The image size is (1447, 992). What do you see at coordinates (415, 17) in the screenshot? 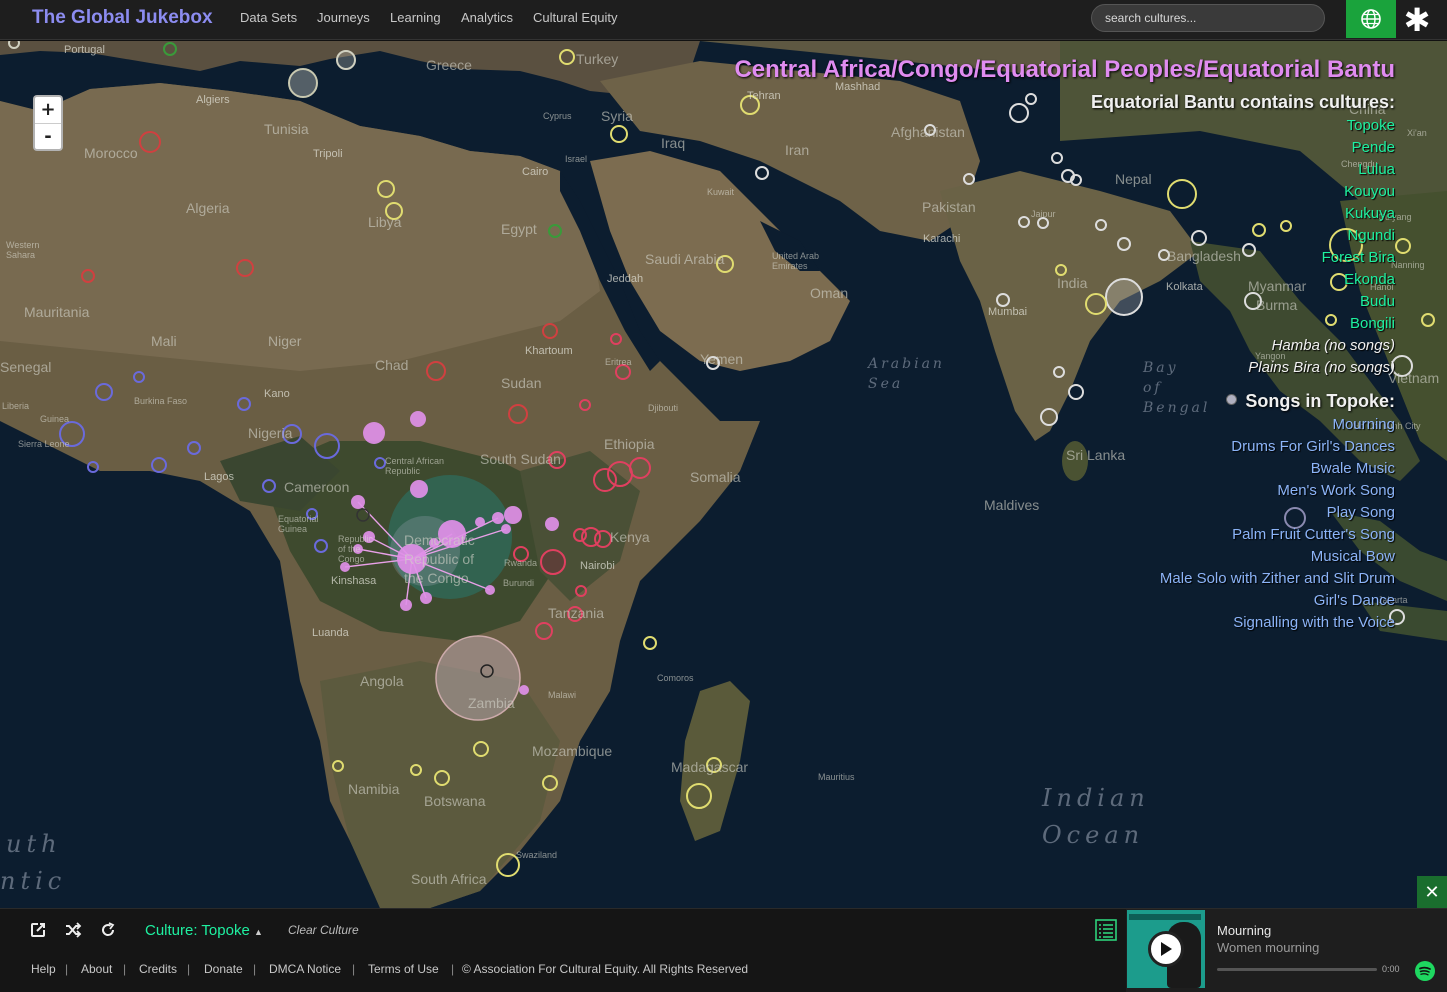
I see `nav-learning: Learning` at bounding box center [415, 17].